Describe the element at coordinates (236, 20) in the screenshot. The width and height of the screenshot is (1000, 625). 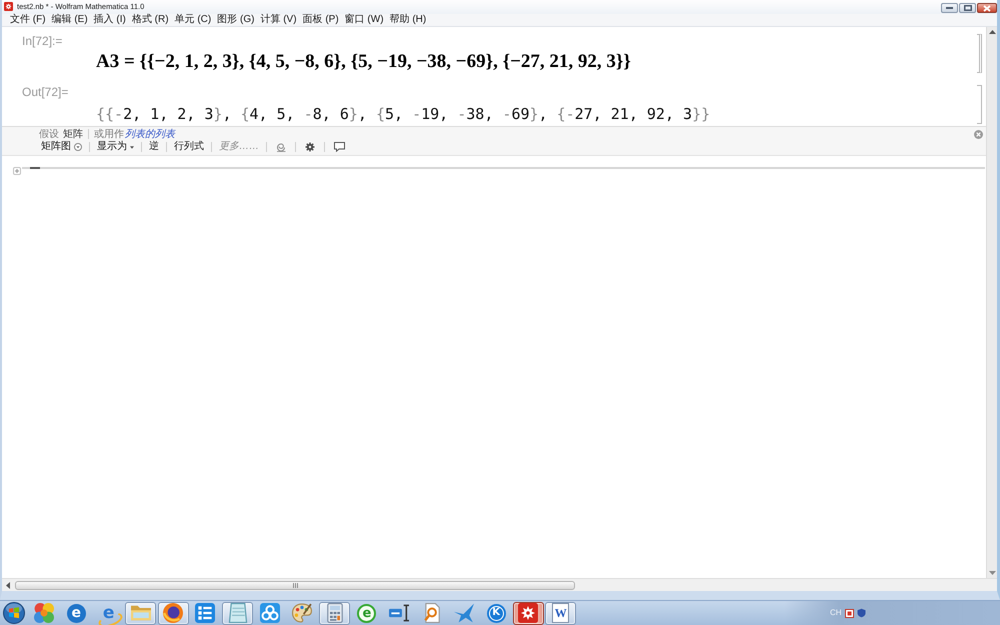
I see `menu-item: 图形 (G)` at that location.